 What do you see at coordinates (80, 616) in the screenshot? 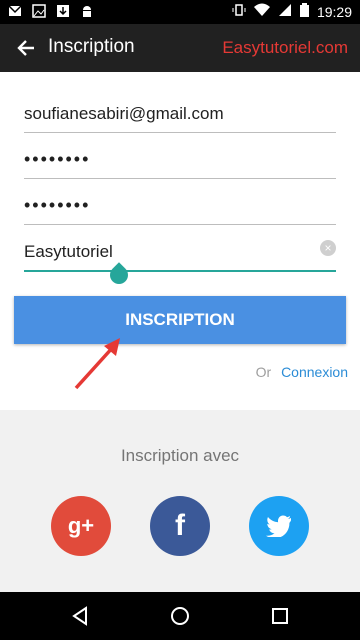
I see `back-nav-icon` at bounding box center [80, 616].